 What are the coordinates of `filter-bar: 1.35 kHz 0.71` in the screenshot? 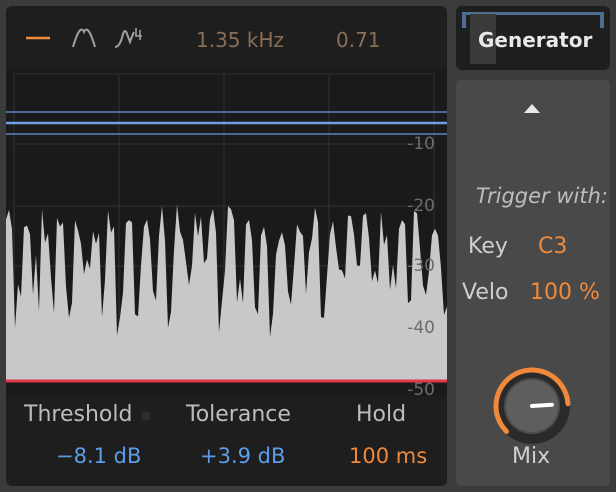 It's located at (226, 38).